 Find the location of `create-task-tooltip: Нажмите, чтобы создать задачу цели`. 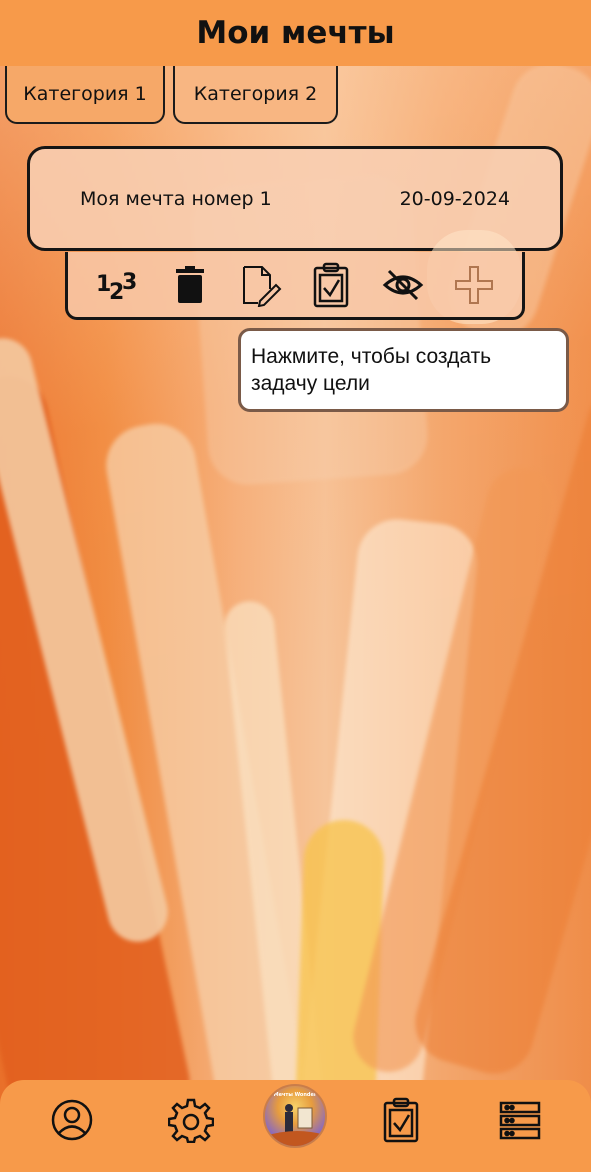

create-task-tooltip: Нажмите, чтобы создать задачу цели is located at coordinates (403, 370).